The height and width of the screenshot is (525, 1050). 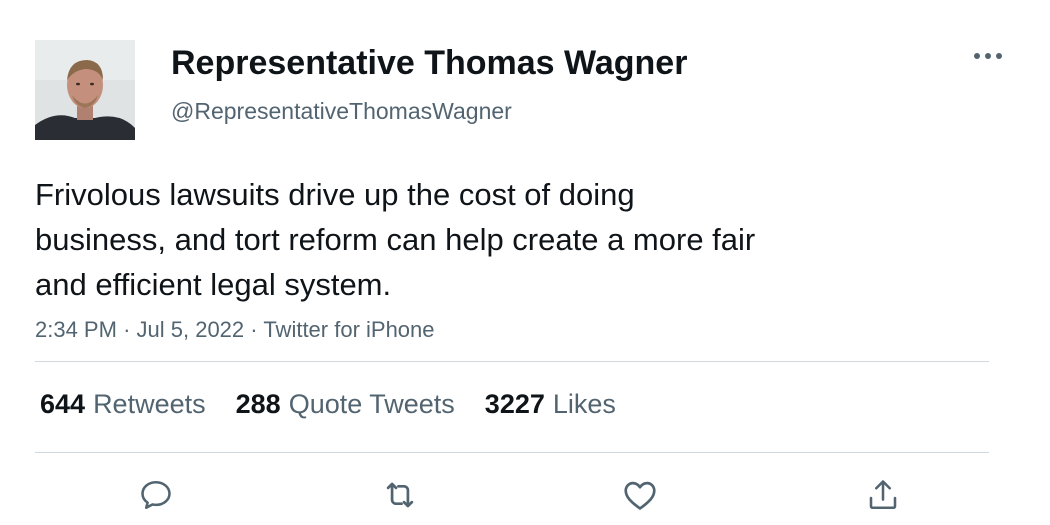 I want to click on tweet-date: Jul 5, 2022, so click(x=191, y=329).